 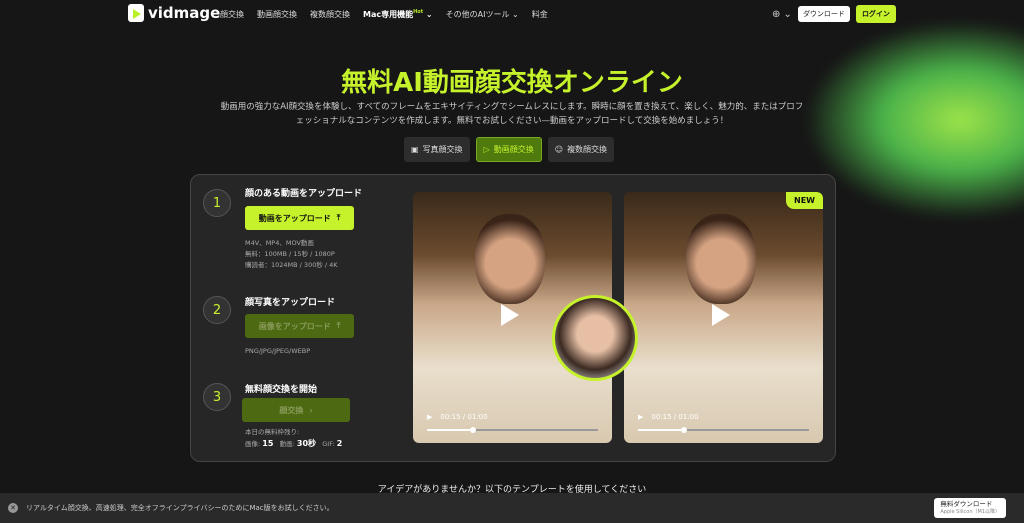 I want to click on logo: vidmage, so click(x=174, y=13).